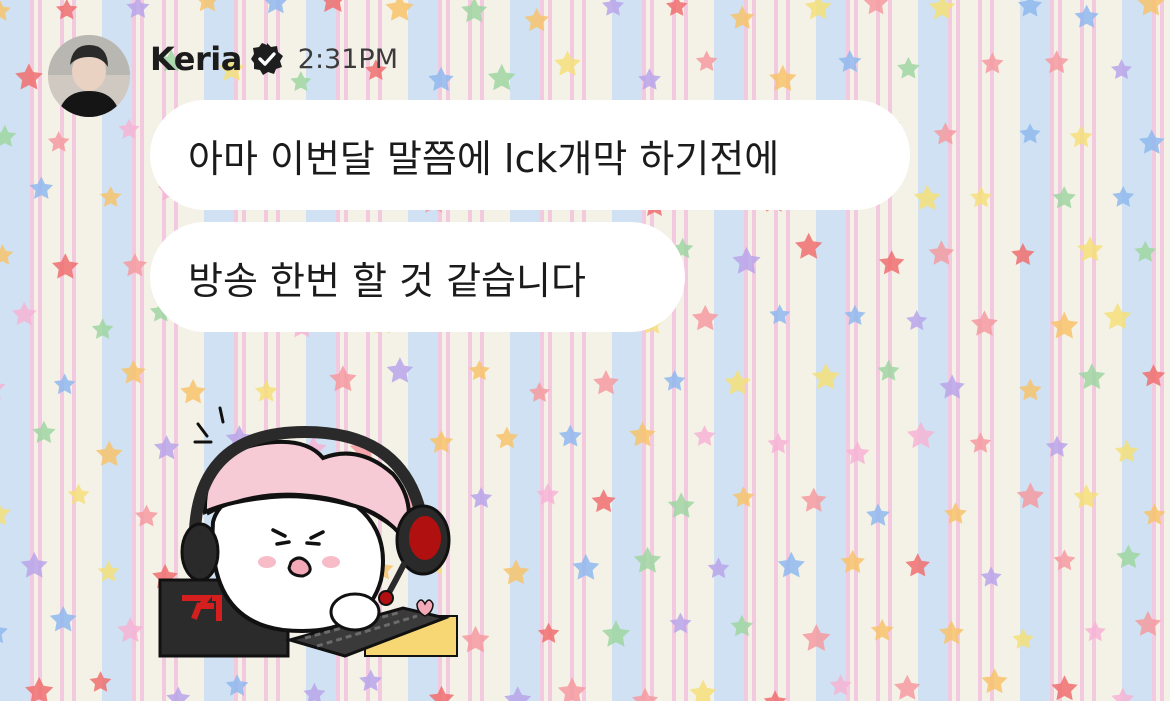 This screenshot has width=1170, height=701. I want to click on message-text: 아마 이번달 말쯤에 lck개막 하기전에, so click(484, 158).